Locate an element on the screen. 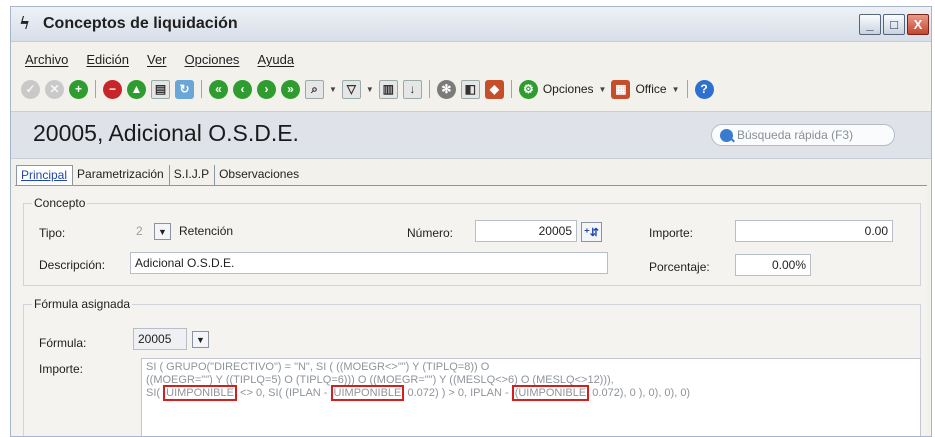  title-bar: ϟ Conceptos de liquidación _ □ X is located at coordinates (471, 24).